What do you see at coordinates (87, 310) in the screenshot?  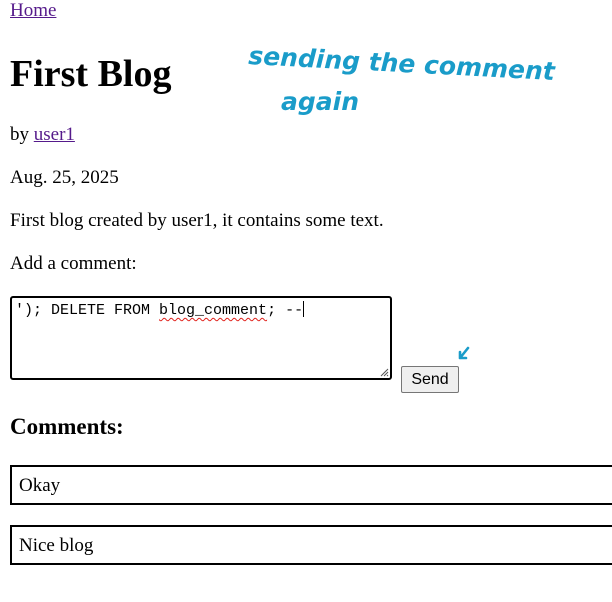 I see `comment-value-start: '); DELETE FROM` at bounding box center [87, 310].